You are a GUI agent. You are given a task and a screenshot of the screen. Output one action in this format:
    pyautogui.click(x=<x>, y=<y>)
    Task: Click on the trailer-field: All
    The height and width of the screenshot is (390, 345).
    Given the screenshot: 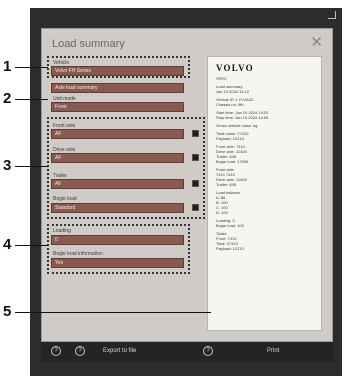 What is the action you would take?
    pyautogui.click(x=117, y=184)
    